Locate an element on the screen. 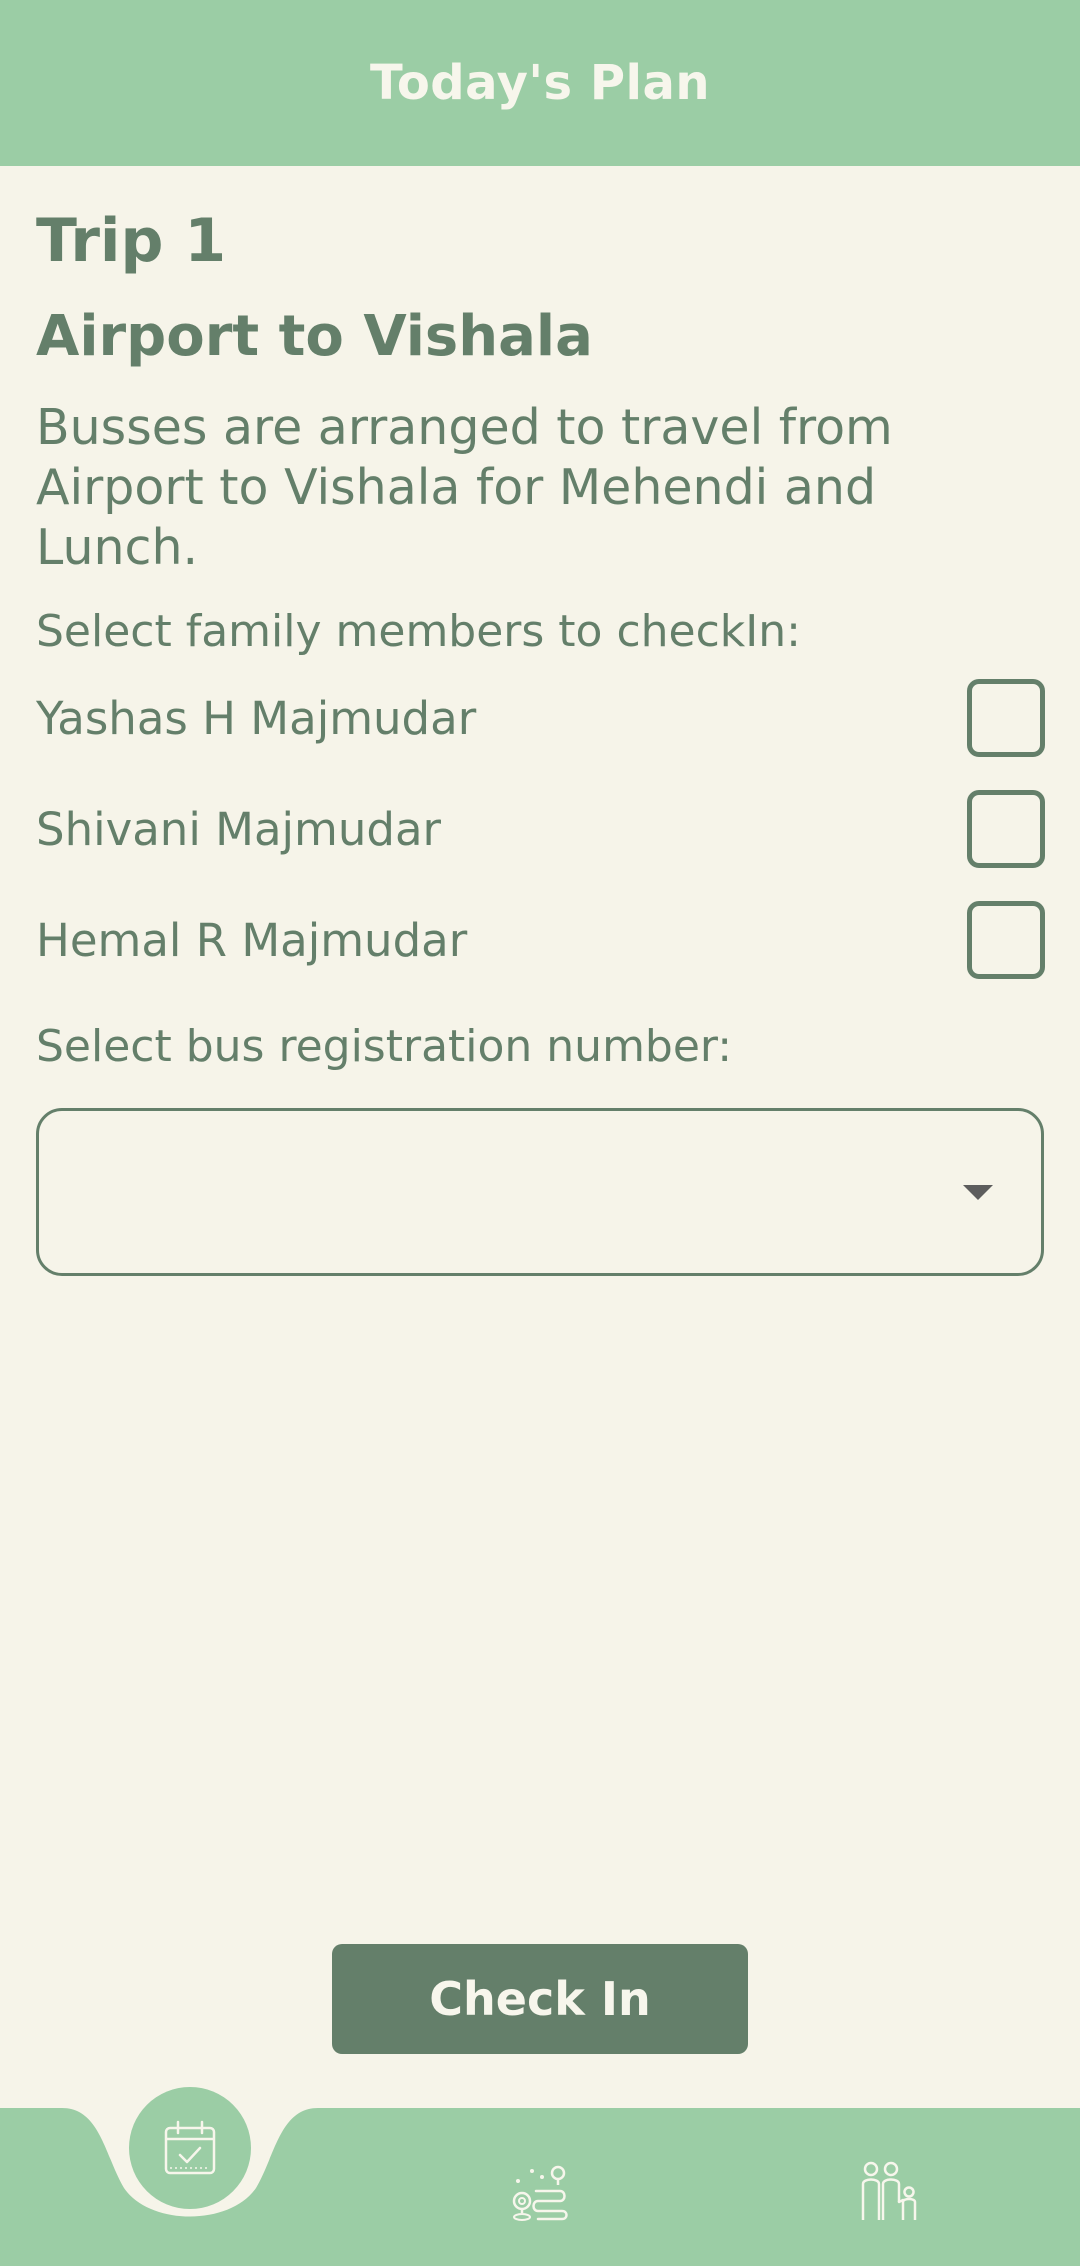 This screenshot has height=2266, width=1080. nav-item-family is located at coordinates (890, 2193).